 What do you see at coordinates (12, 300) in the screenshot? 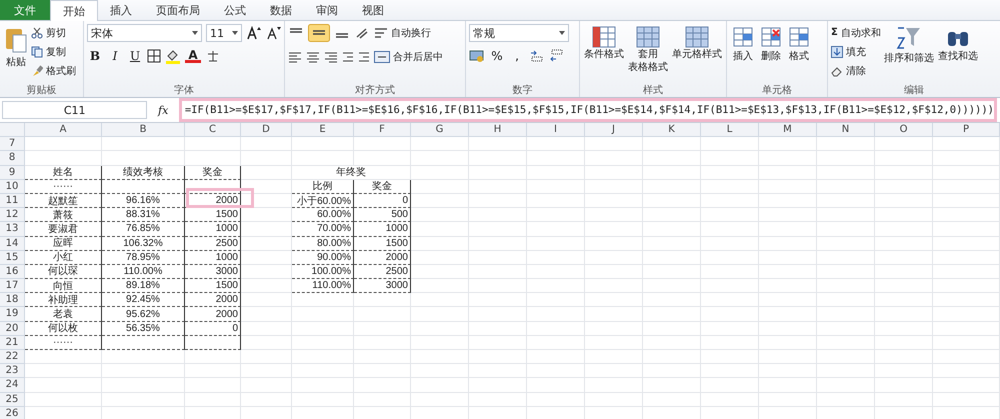
I see `row-header: 18` at bounding box center [12, 300].